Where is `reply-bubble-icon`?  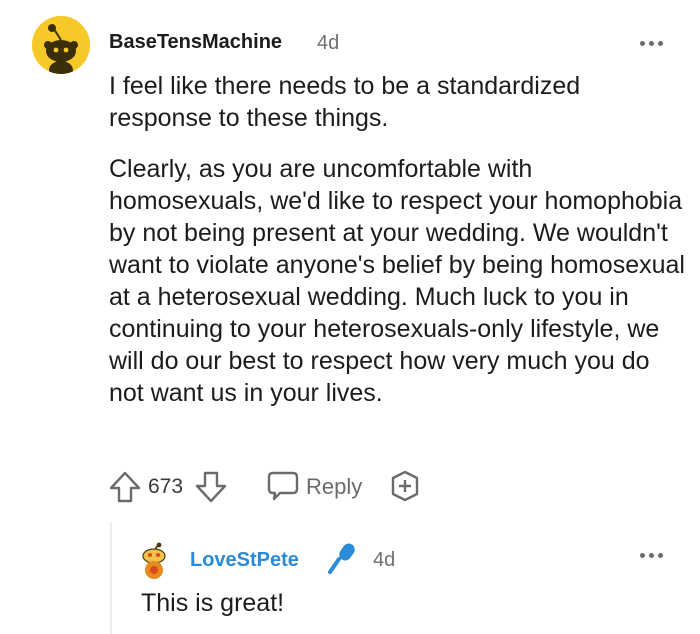 reply-bubble-icon is located at coordinates (283, 486).